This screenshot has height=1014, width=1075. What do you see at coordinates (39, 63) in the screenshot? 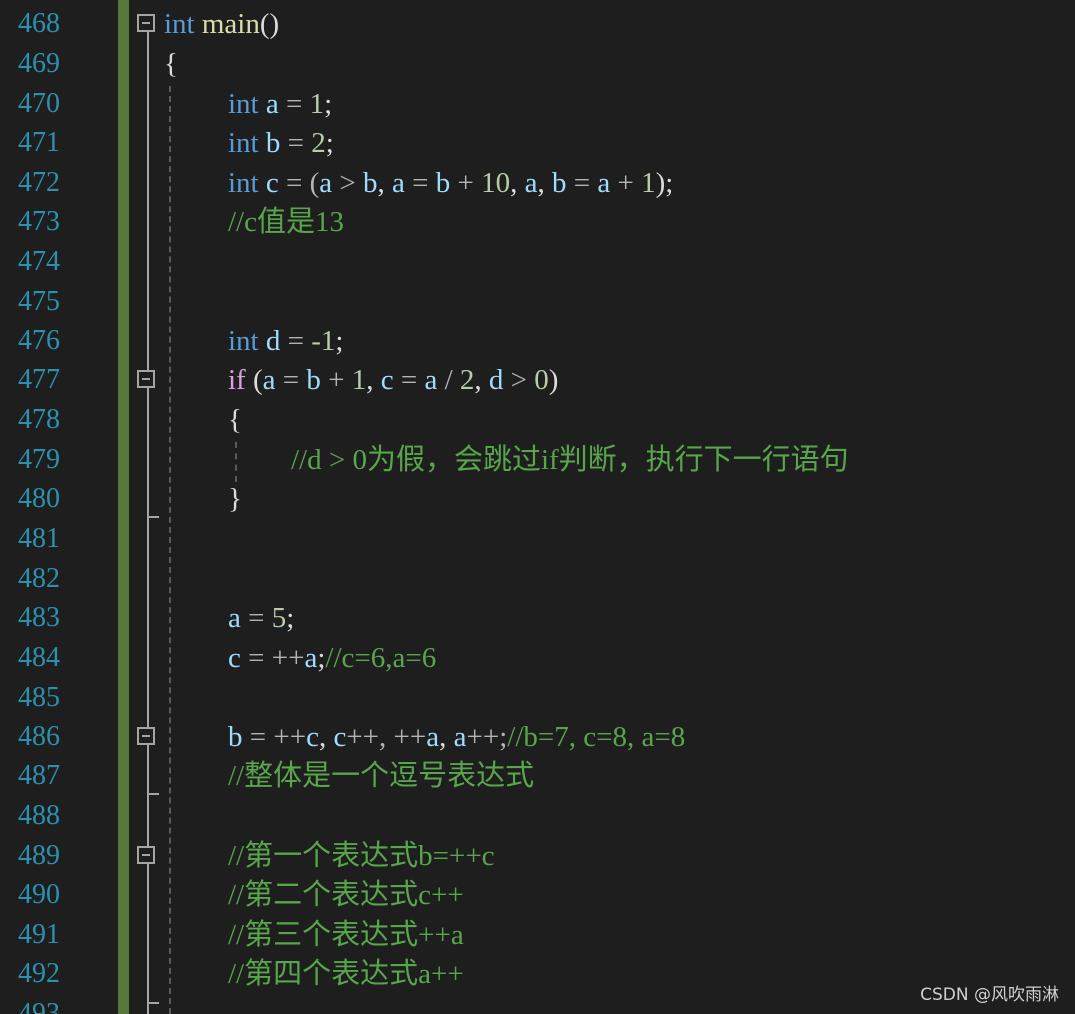
I see `line-number: 469` at bounding box center [39, 63].